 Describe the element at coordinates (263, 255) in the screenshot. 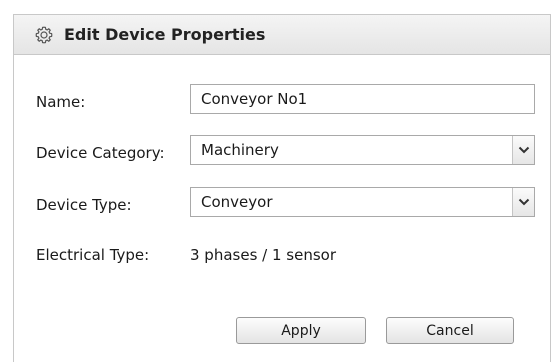

I see `electrical-type-value: 3 phases / 1 sensor` at that location.